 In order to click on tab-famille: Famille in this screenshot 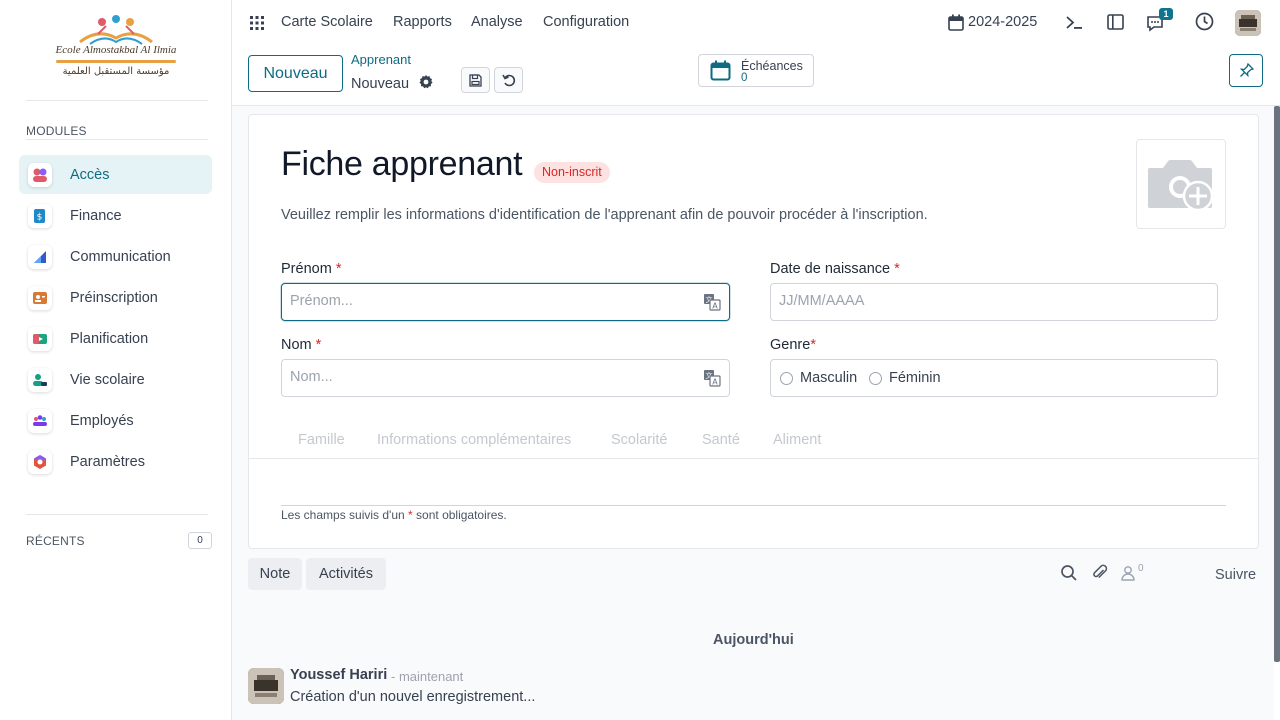, I will do `click(321, 440)`.